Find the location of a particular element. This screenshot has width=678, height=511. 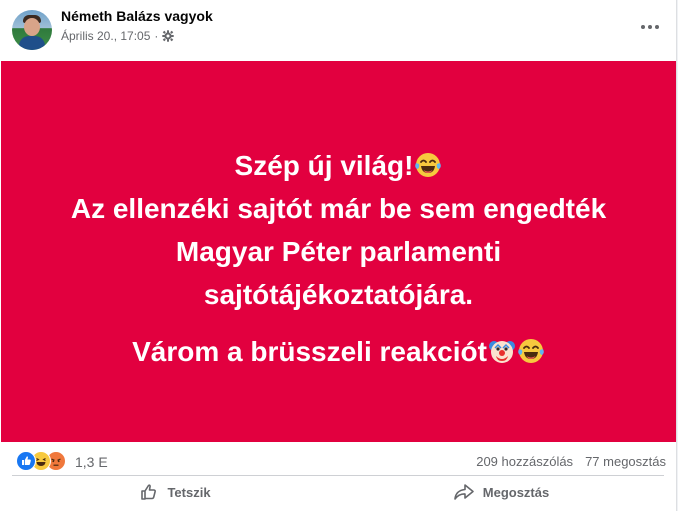

line-spacer is located at coordinates (338, 323).